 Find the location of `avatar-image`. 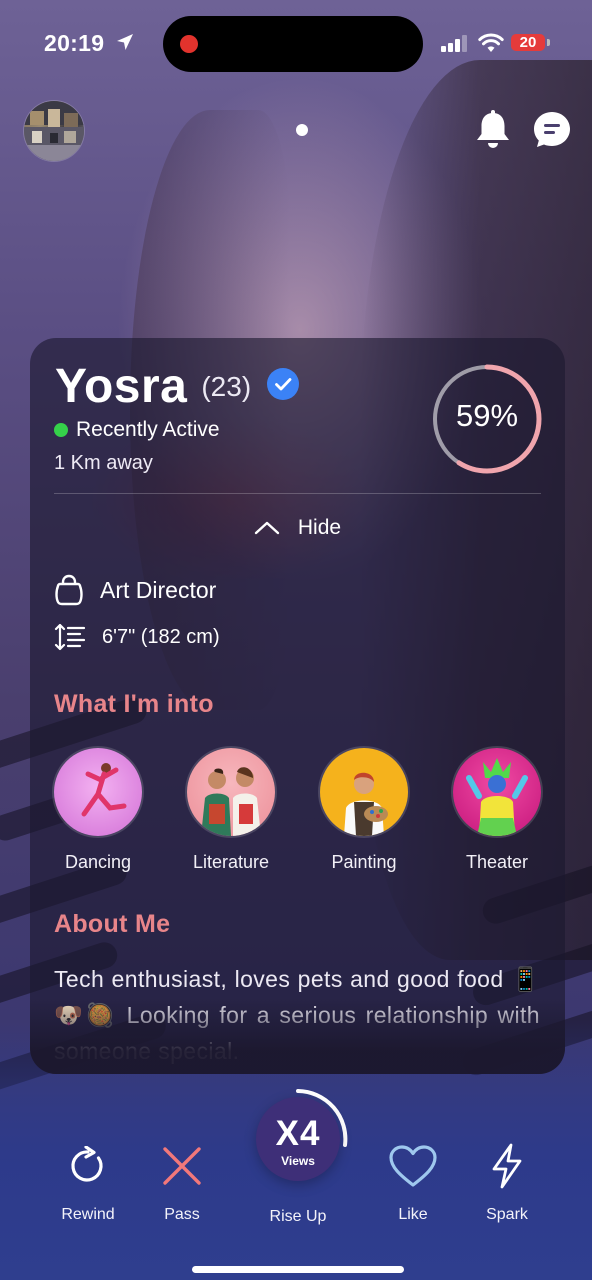

avatar-image is located at coordinates (54, 131).